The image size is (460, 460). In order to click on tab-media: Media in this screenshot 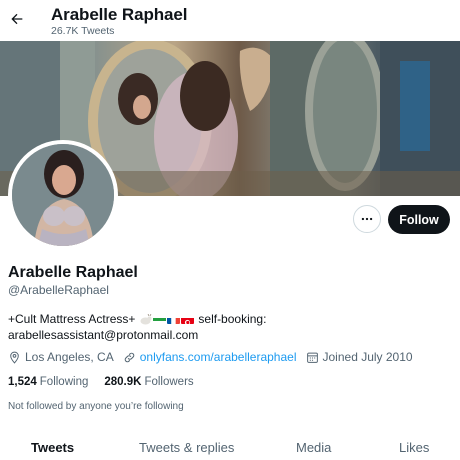, I will do `click(313, 447)`.